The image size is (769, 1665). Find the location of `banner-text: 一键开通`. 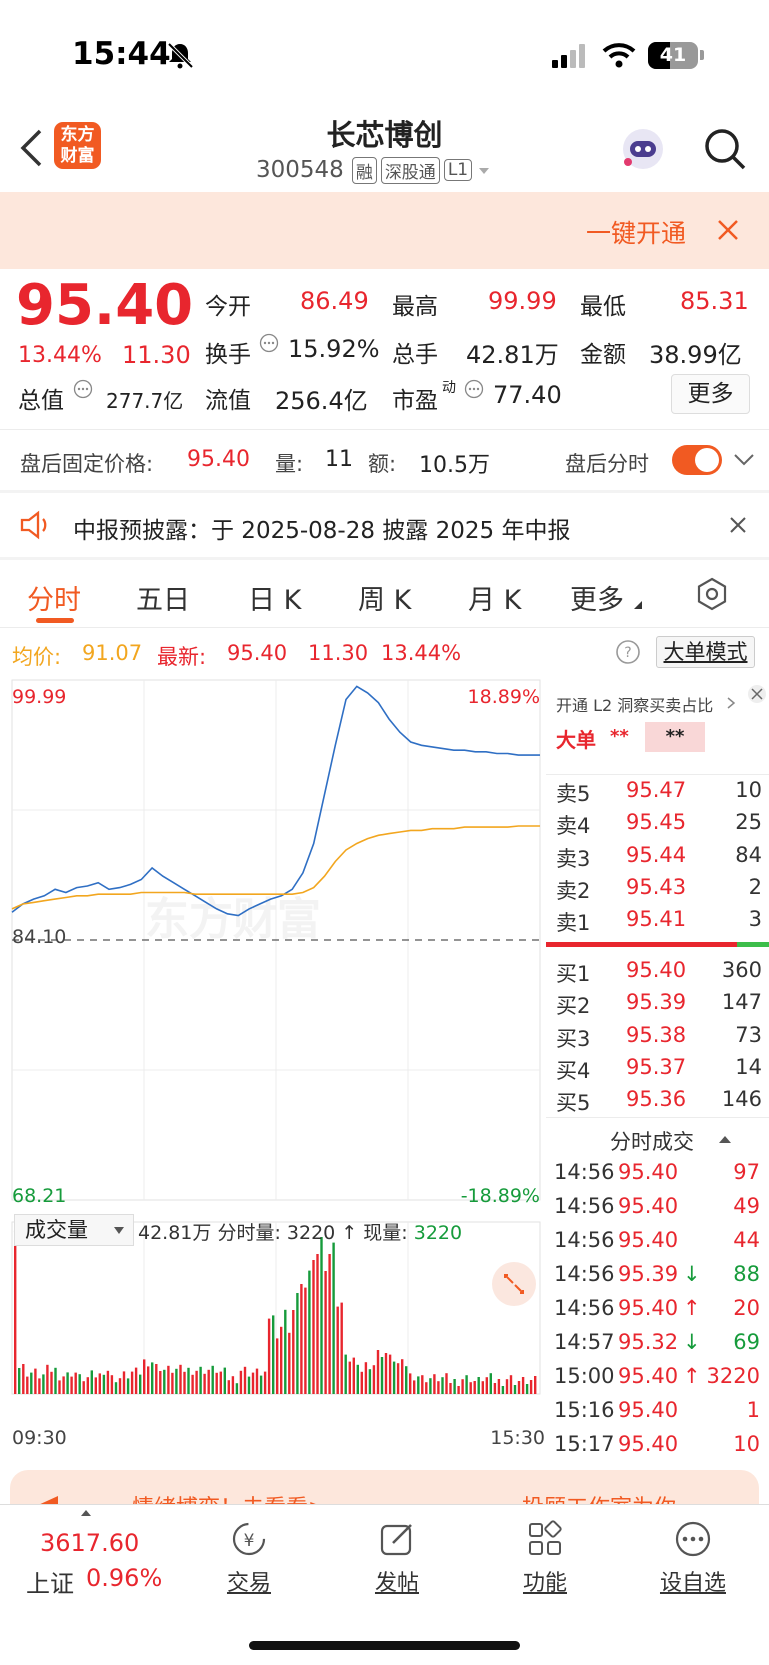

banner-text: 一键开通 is located at coordinates (636, 232).